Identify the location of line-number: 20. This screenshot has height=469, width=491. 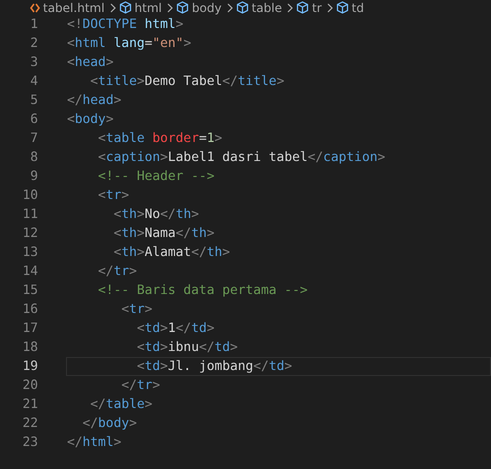
(29, 386).